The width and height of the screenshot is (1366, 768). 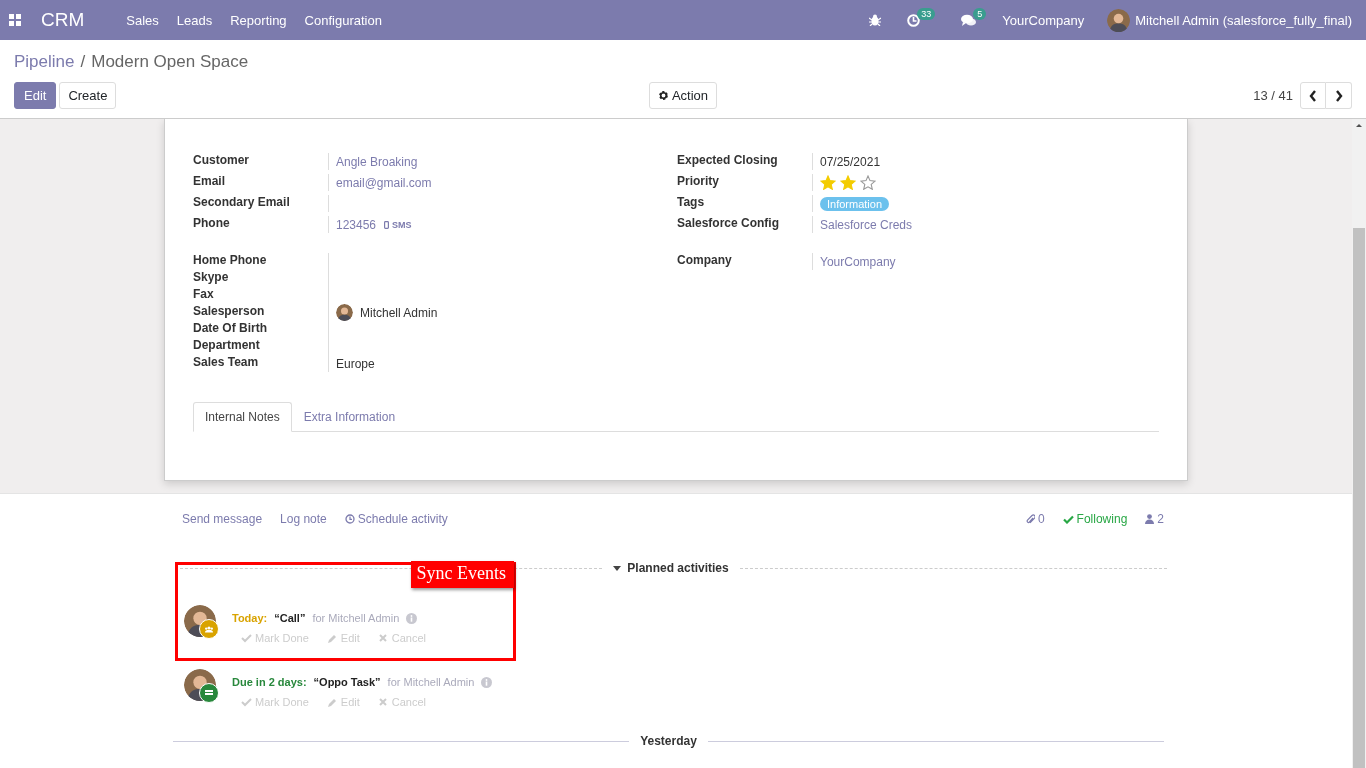 What do you see at coordinates (347, 682) in the screenshot?
I see `activity-title: “Oppo Task”` at bounding box center [347, 682].